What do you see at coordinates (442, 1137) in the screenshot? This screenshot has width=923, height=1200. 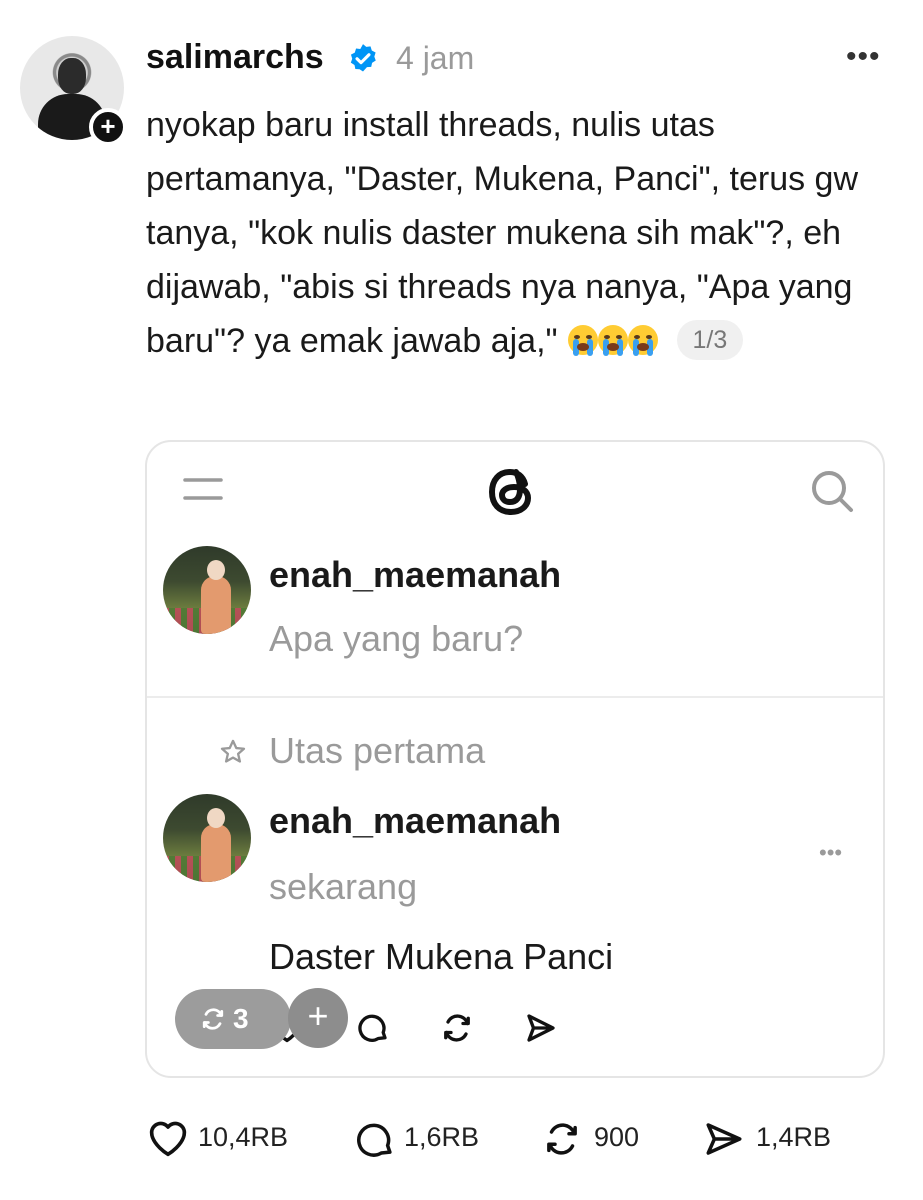 I see `reply-count: 1,6RB` at bounding box center [442, 1137].